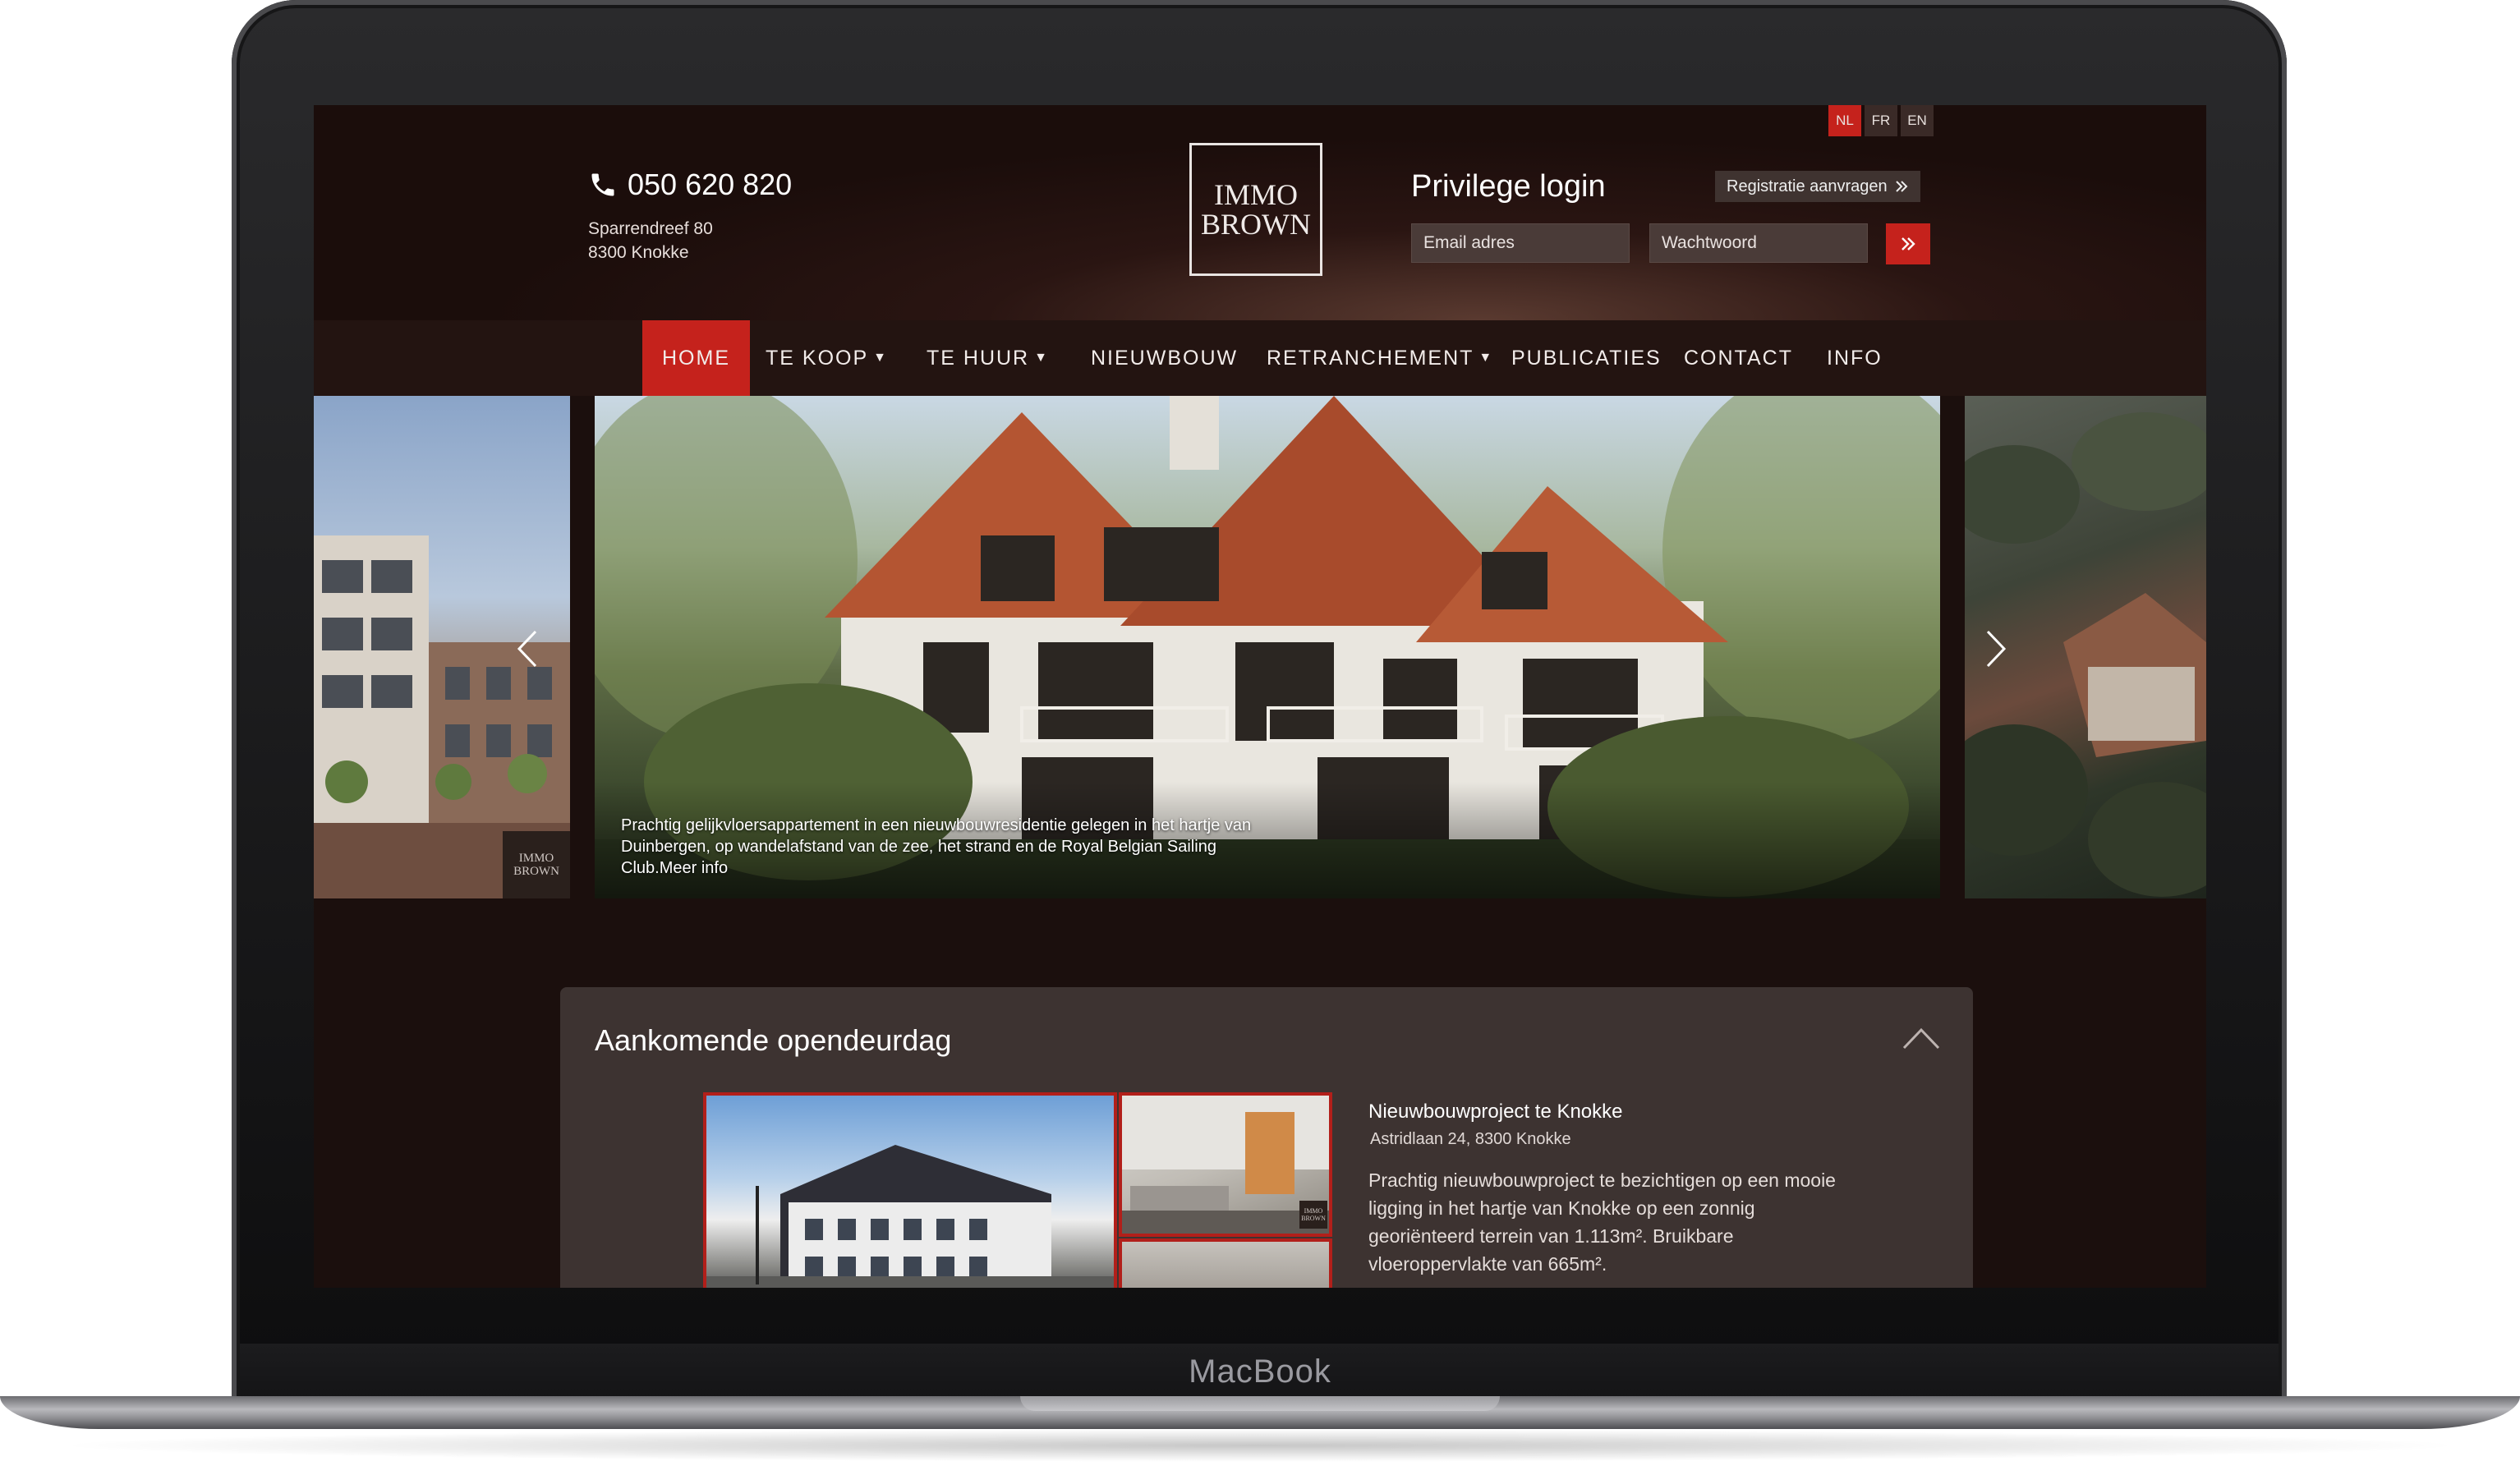  I want to click on language-switcher: NL FR EN, so click(1881, 120).